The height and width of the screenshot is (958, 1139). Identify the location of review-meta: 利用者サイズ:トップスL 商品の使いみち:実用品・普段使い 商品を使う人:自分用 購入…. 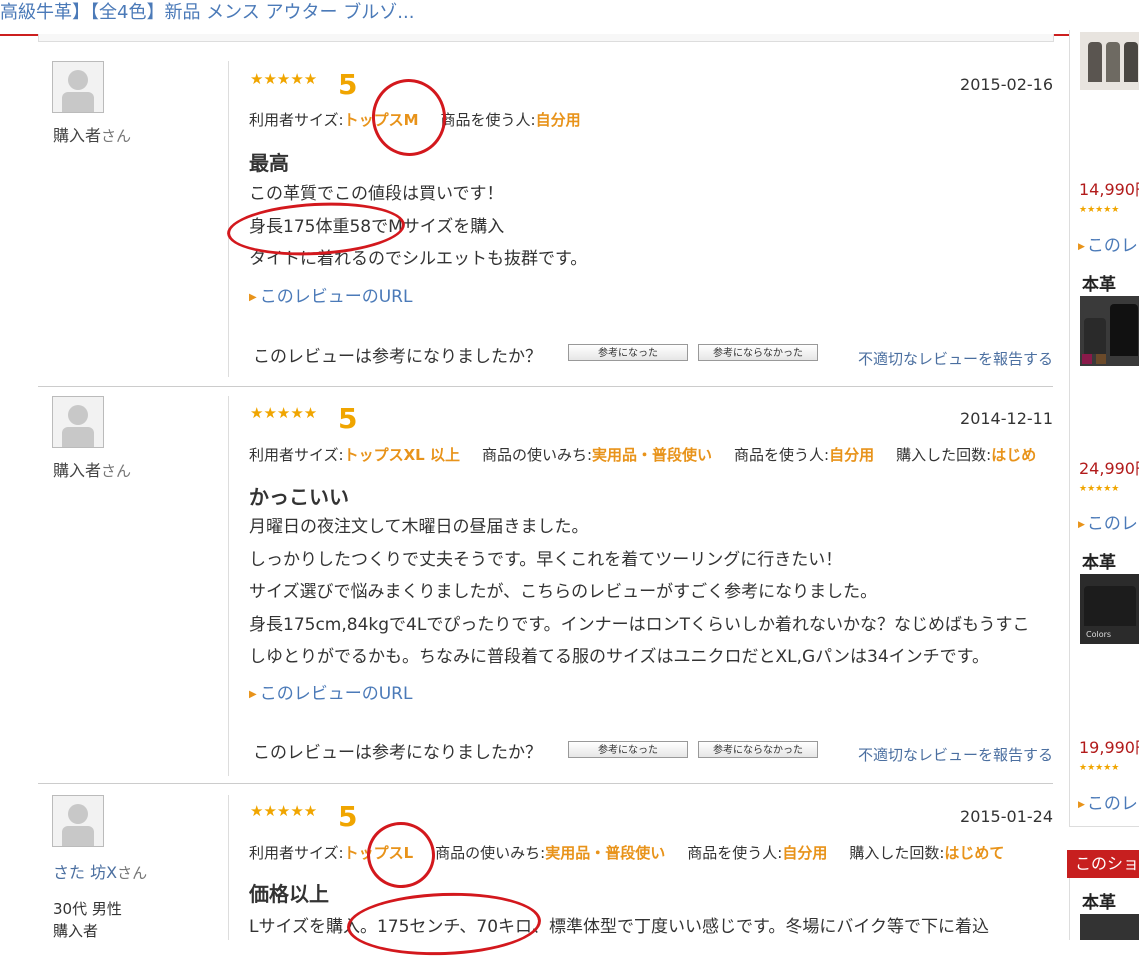
(627, 853).